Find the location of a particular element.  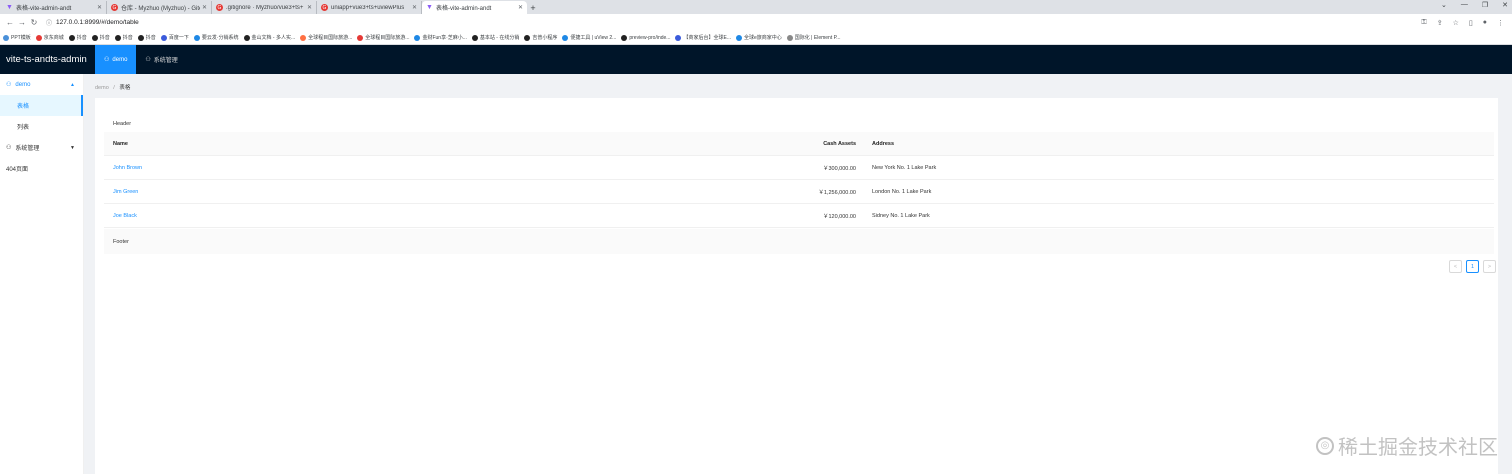

sidebar-group-demo: ⚇ demo ▲ is located at coordinates (41, 84).